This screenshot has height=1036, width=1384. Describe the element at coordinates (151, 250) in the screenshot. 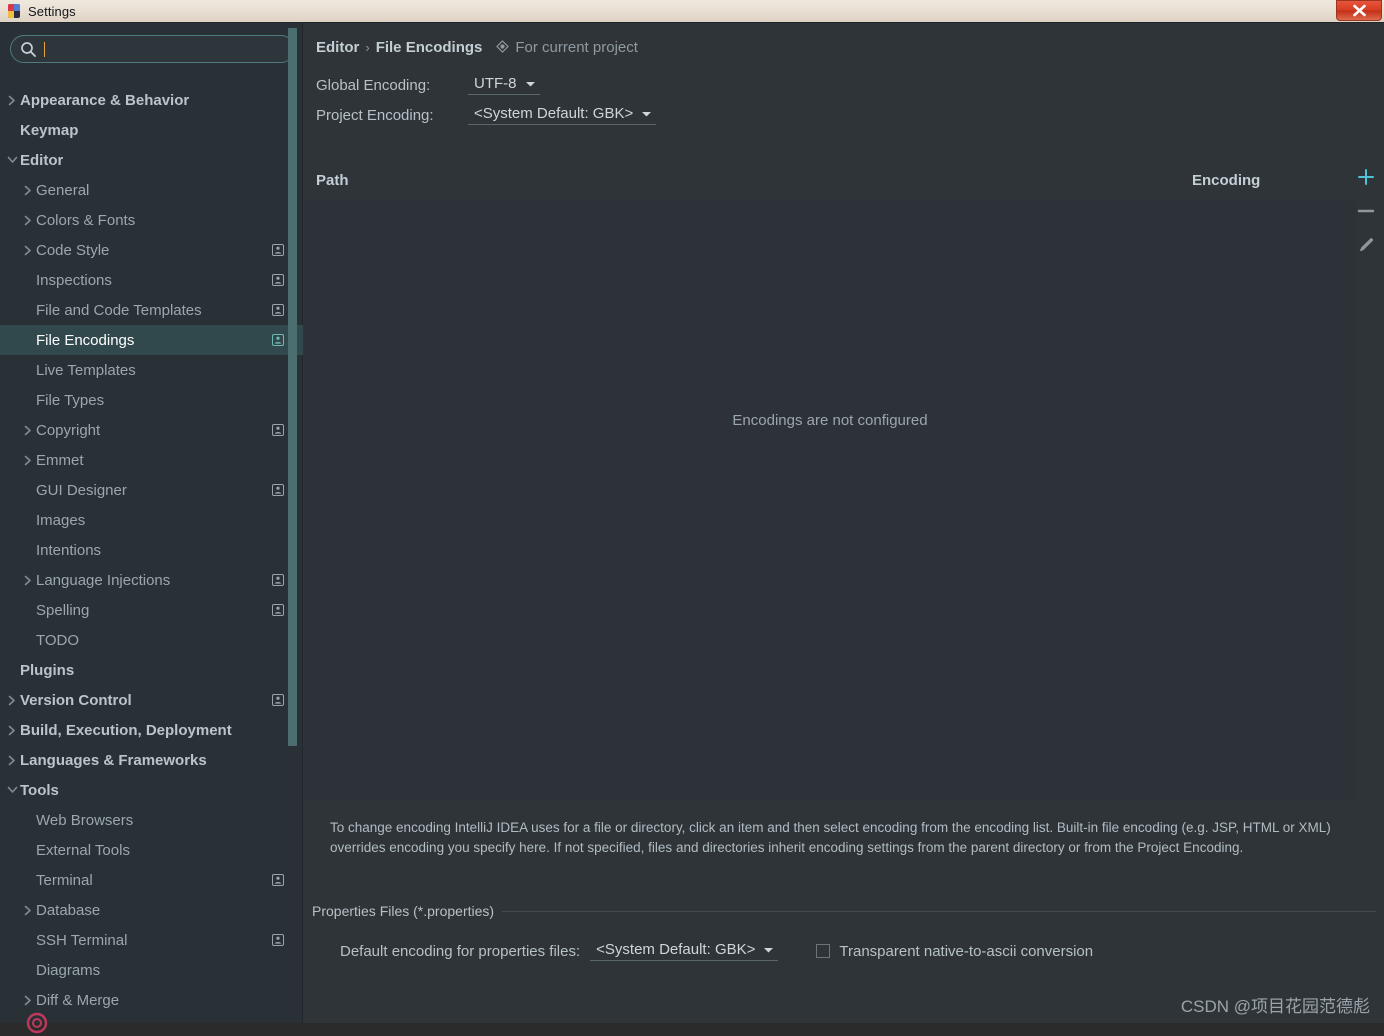

I see `sidebar-item-code-style: Code Style` at that location.